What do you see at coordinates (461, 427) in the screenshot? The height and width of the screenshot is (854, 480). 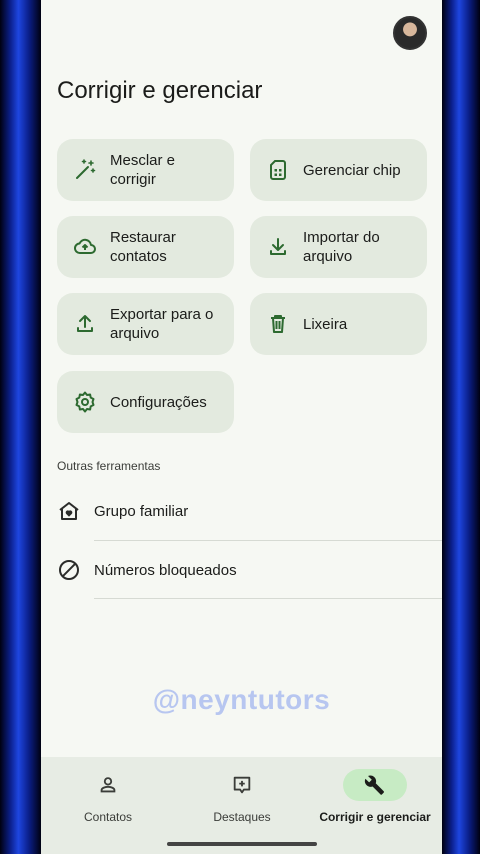 I see `device-bezel-right` at bounding box center [461, 427].